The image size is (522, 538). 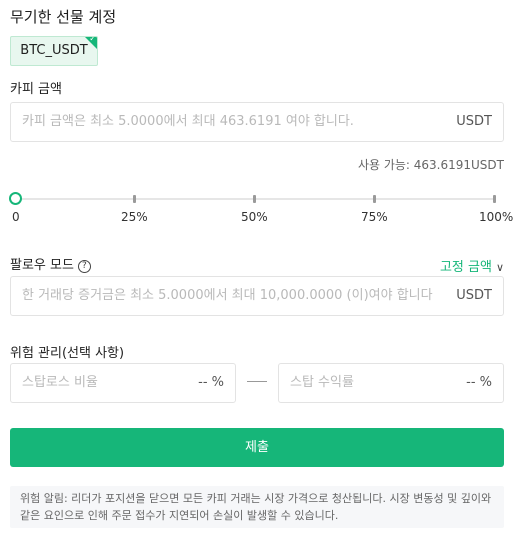 What do you see at coordinates (134, 217) in the screenshot?
I see `tick-label-25: 25%` at bounding box center [134, 217].